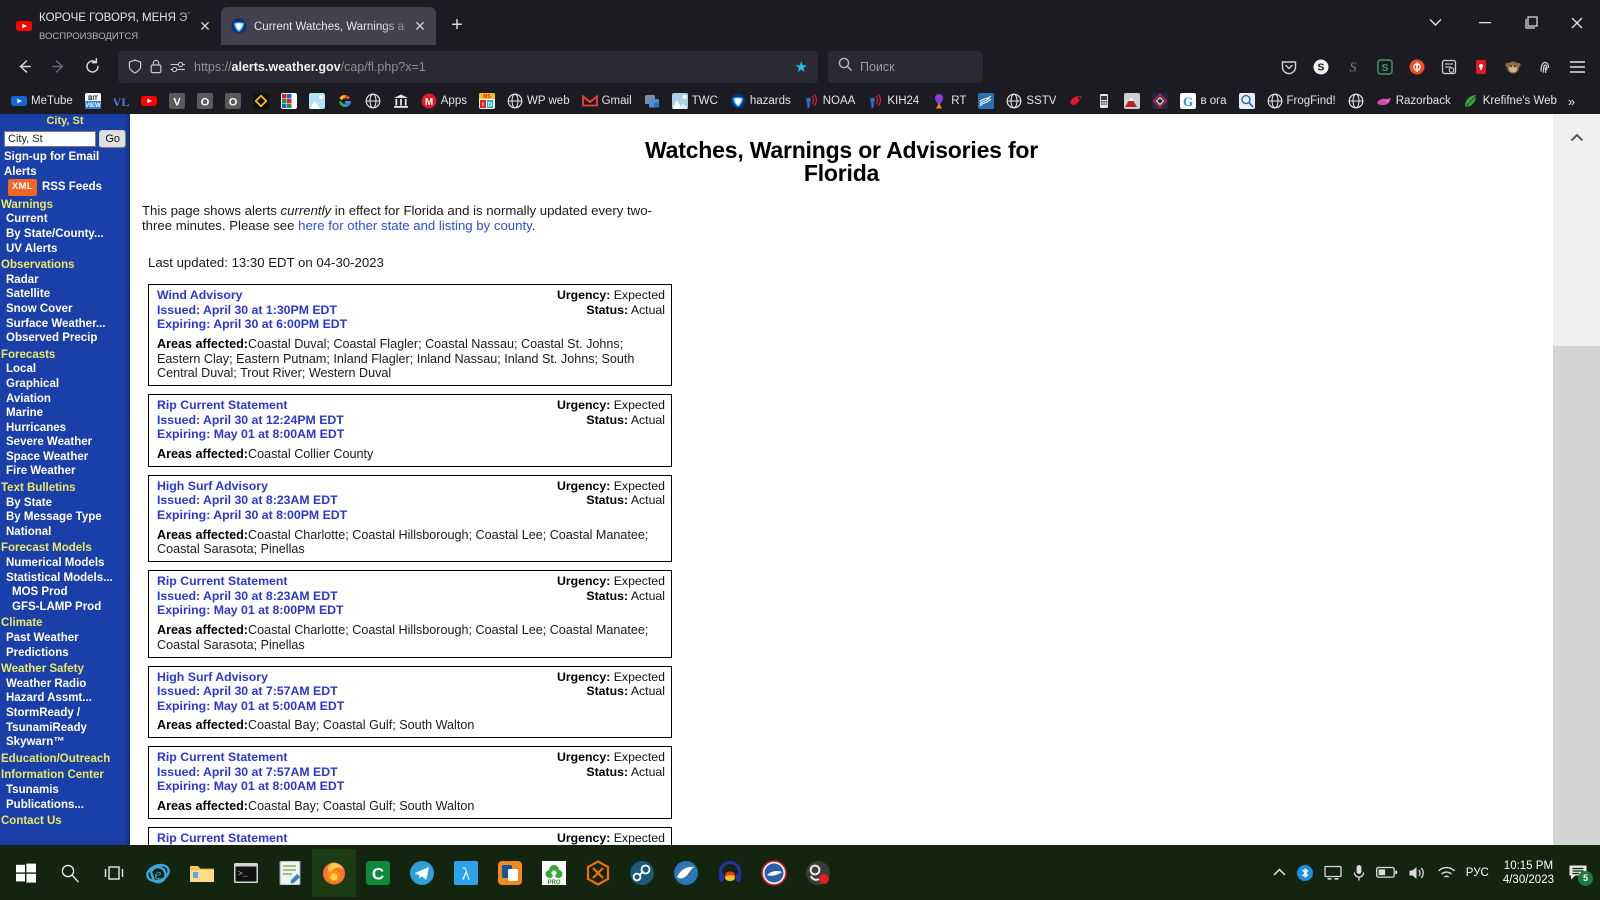 This screenshot has width=1600, height=900. Describe the element at coordinates (205, 101) in the screenshot. I see `bookmark-item: O` at that location.